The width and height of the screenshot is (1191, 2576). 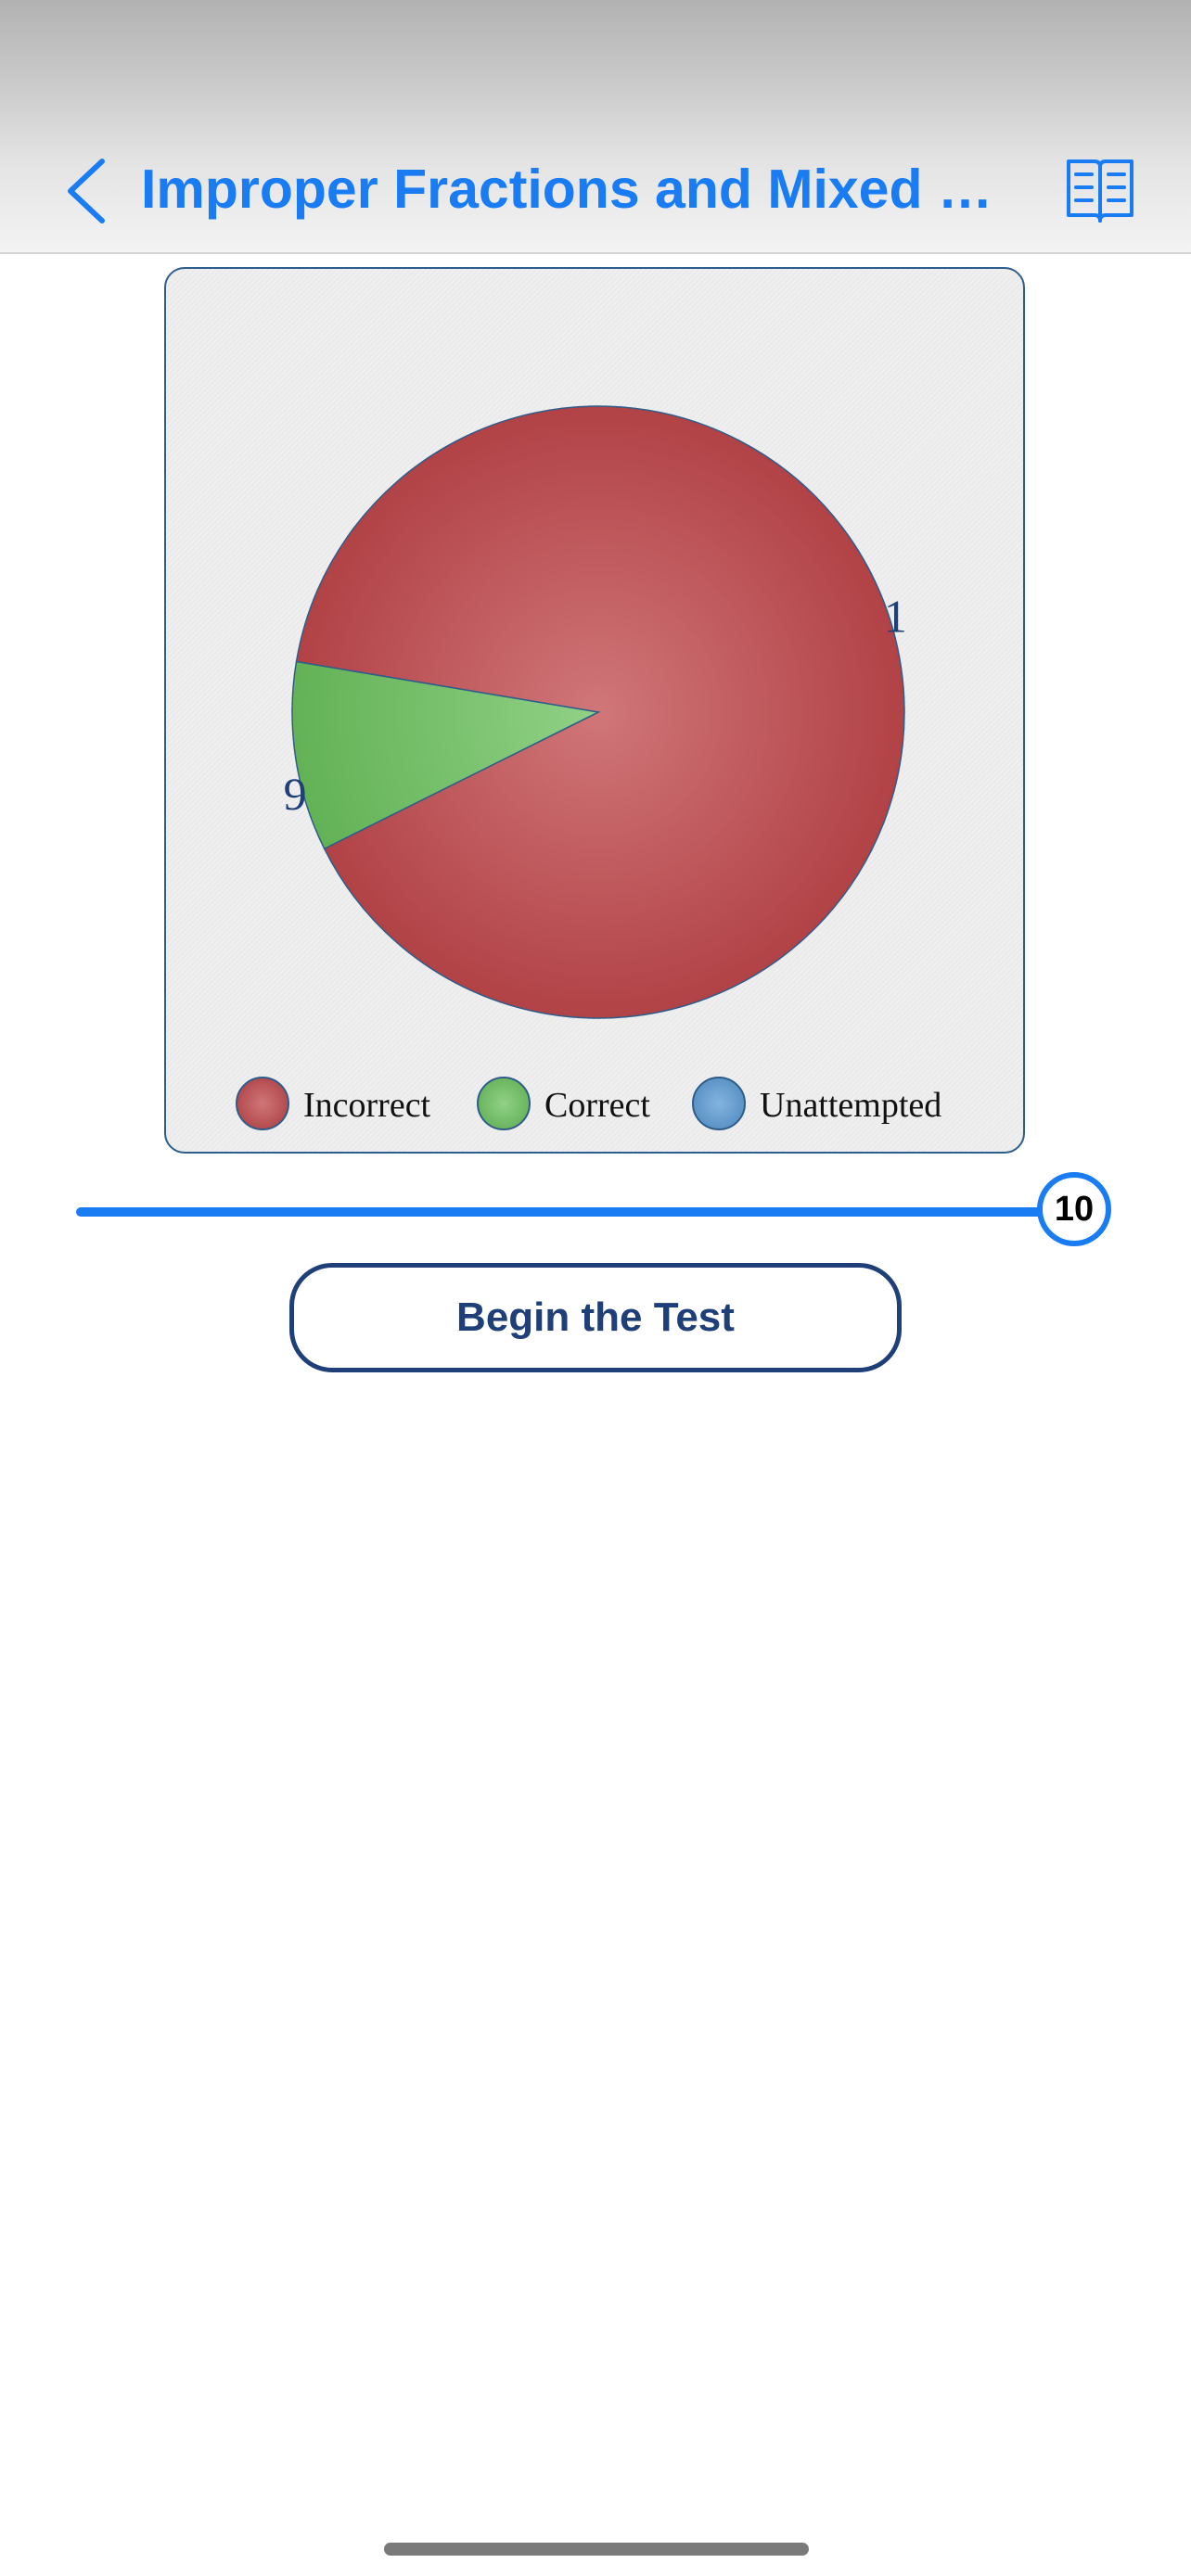 What do you see at coordinates (504, 1103) in the screenshot?
I see `legend-swatch-correct` at bounding box center [504, 1103].